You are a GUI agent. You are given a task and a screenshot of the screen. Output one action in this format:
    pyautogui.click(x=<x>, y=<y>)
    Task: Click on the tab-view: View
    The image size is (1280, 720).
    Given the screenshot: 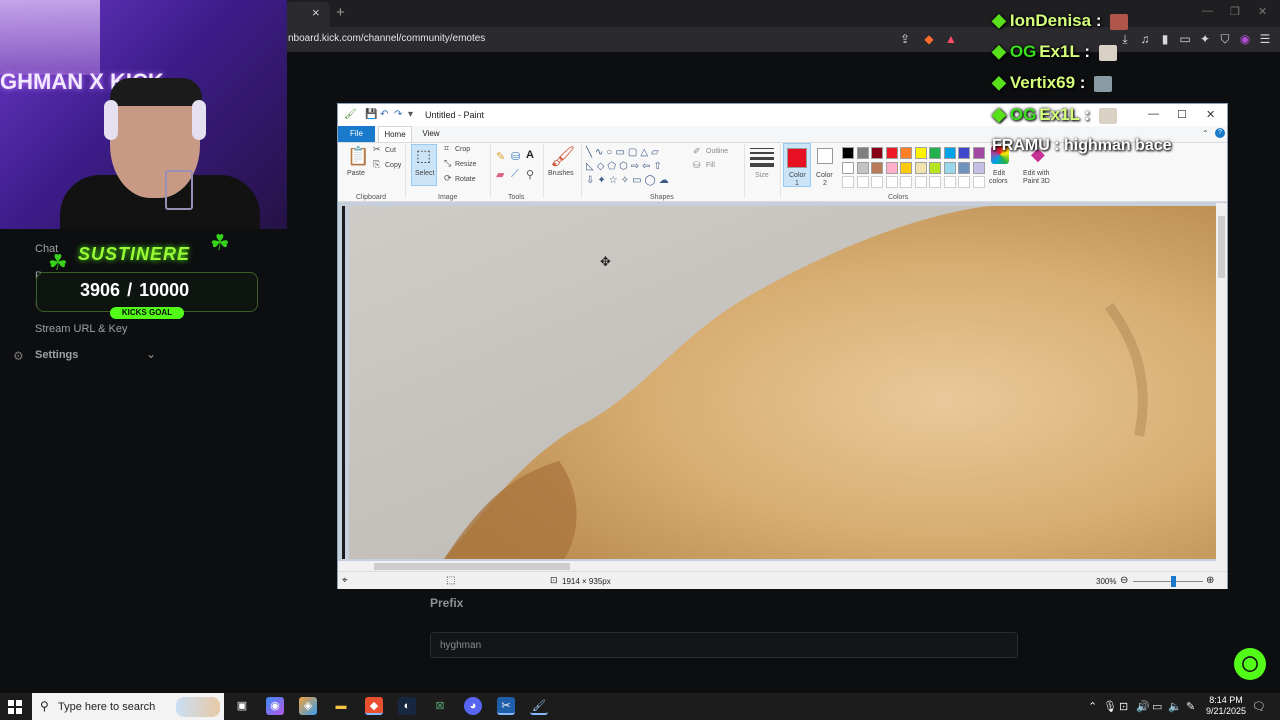 What is the action you would take?
    pyautogui.click(x=431, y=134)
    